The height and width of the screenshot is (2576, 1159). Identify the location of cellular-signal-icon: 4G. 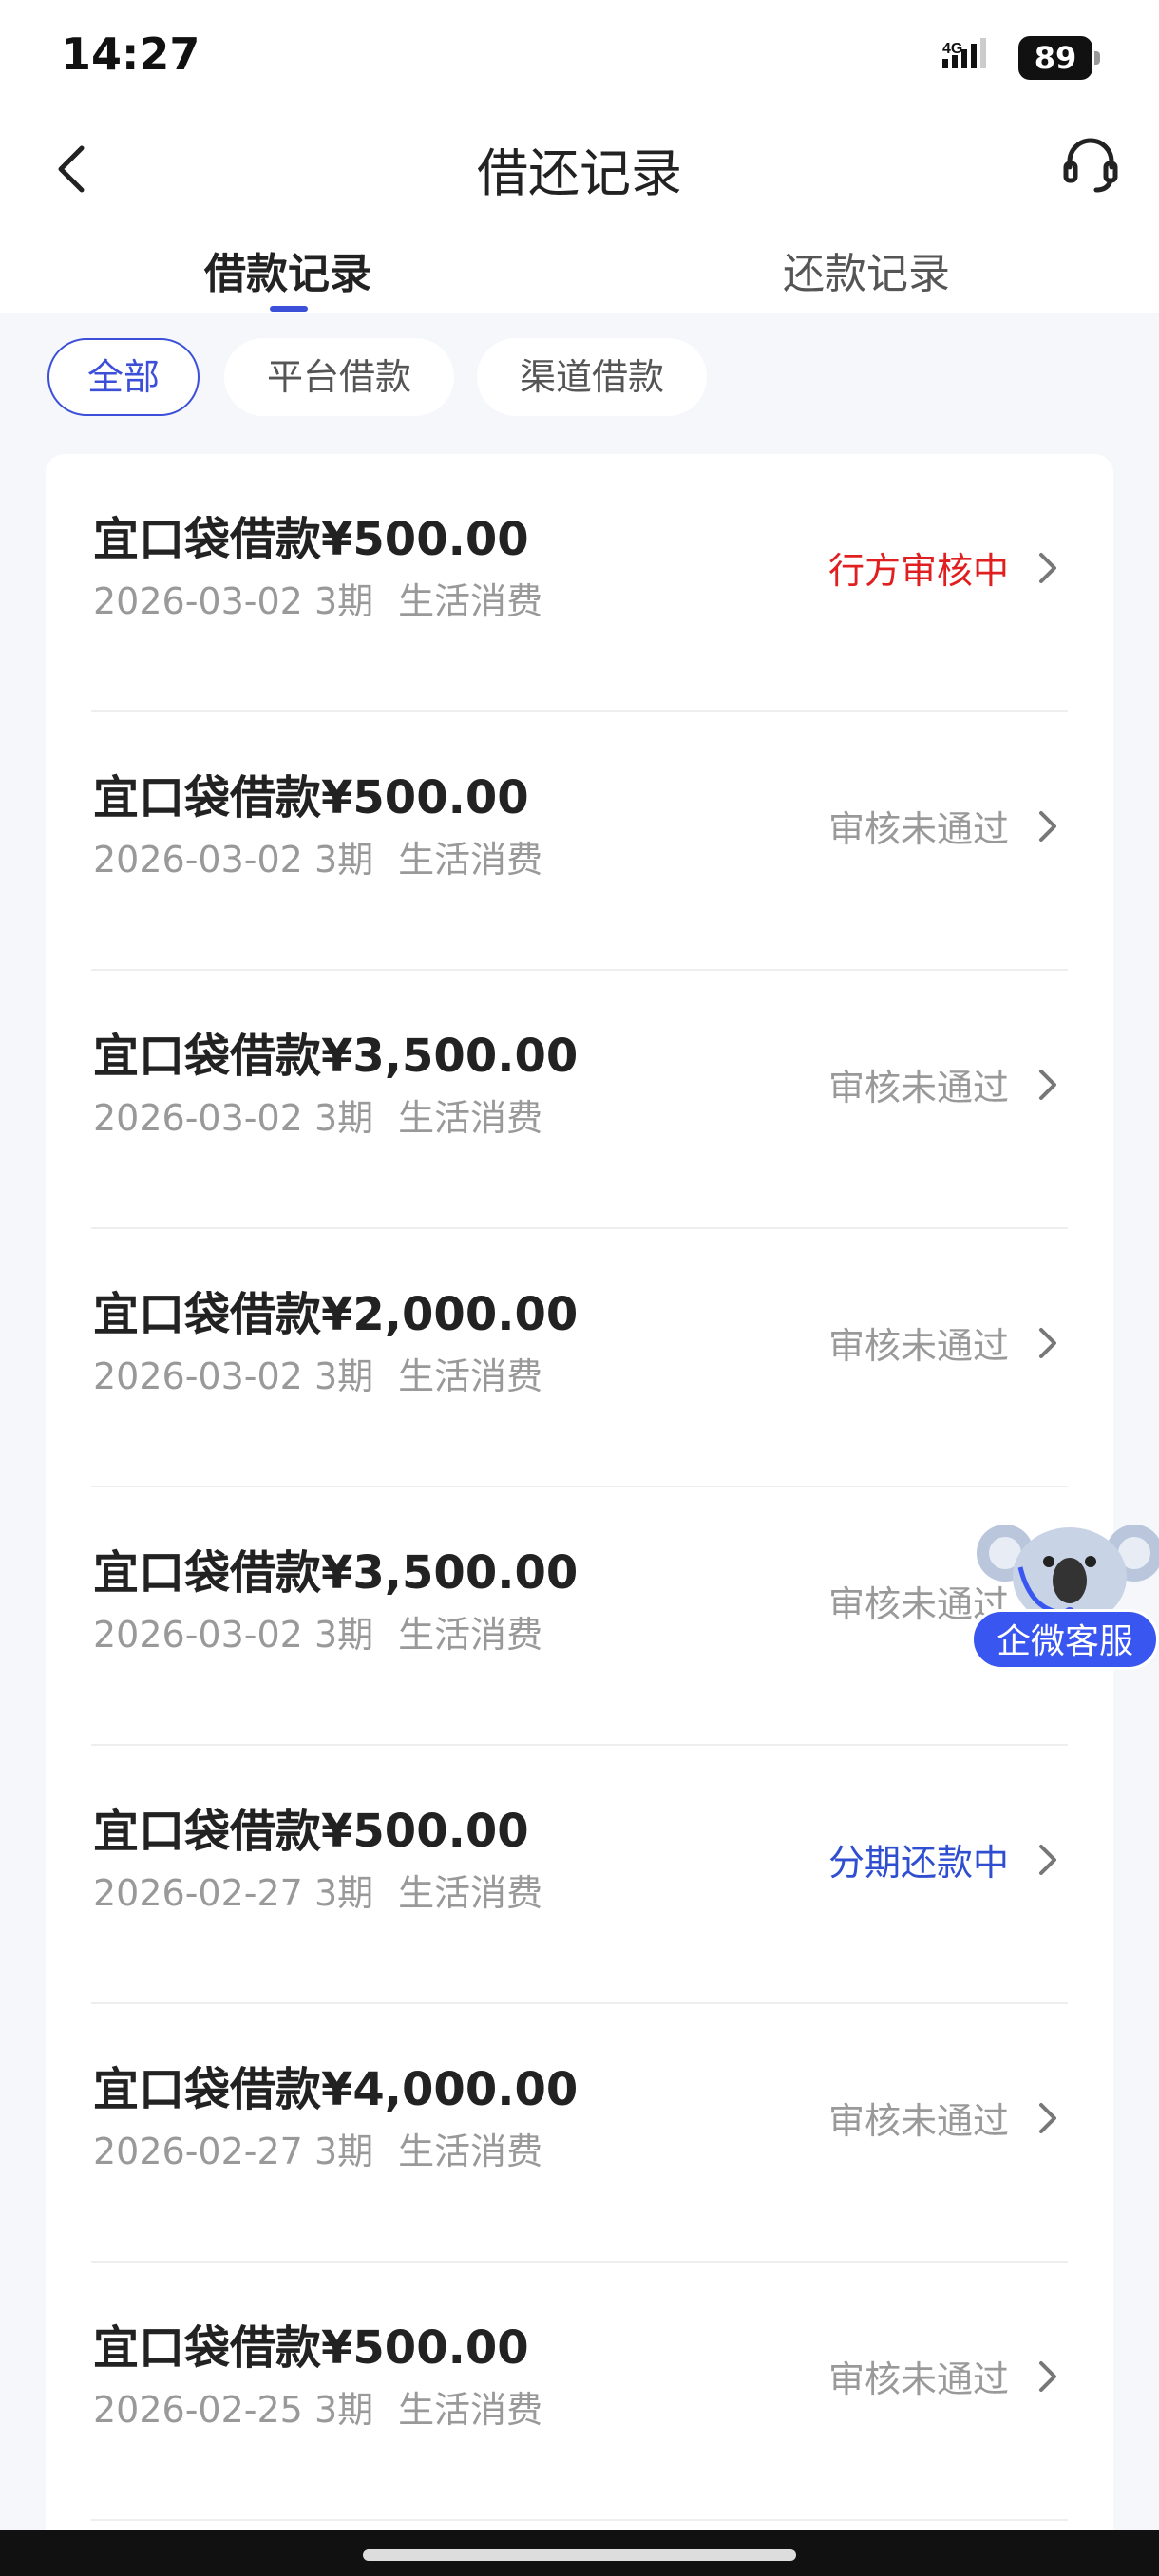
(964, 53).